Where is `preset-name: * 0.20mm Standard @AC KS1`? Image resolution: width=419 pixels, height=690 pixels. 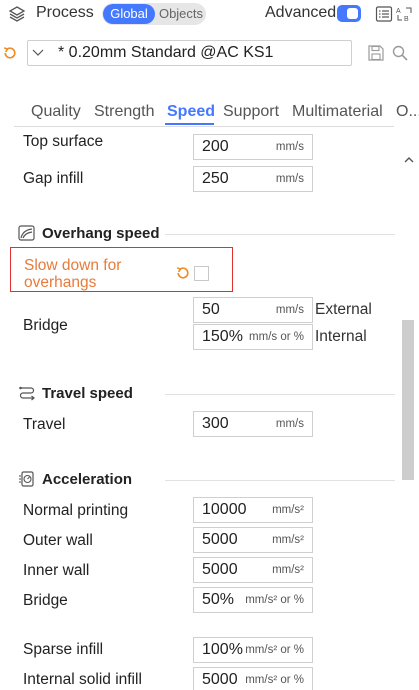 preset-name: * 0.20mm Standard @AC KS1 is located at coordinates (166, 52).